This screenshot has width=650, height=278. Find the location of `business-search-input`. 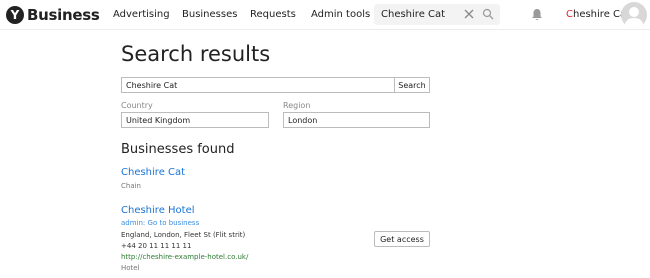

business-search-input is located at coordinates (258, 85).